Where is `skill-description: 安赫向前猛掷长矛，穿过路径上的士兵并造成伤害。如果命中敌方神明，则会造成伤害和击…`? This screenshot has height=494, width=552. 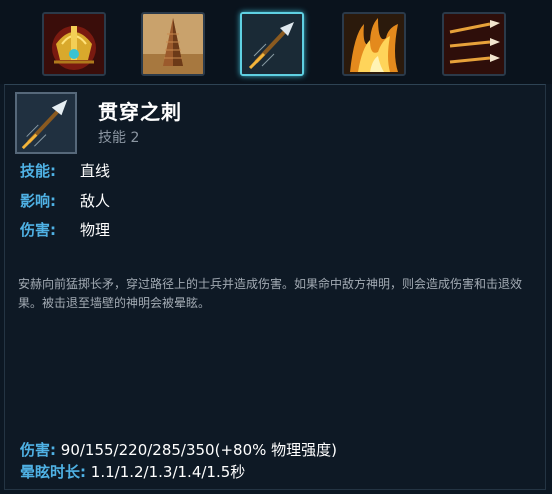
skill-description: 安赫向前猛掷长矛，穿过路径上的士兵并造成伤害。如果命中敌方神明，则会造成伤害和击… is located at coordinates (270, 293).